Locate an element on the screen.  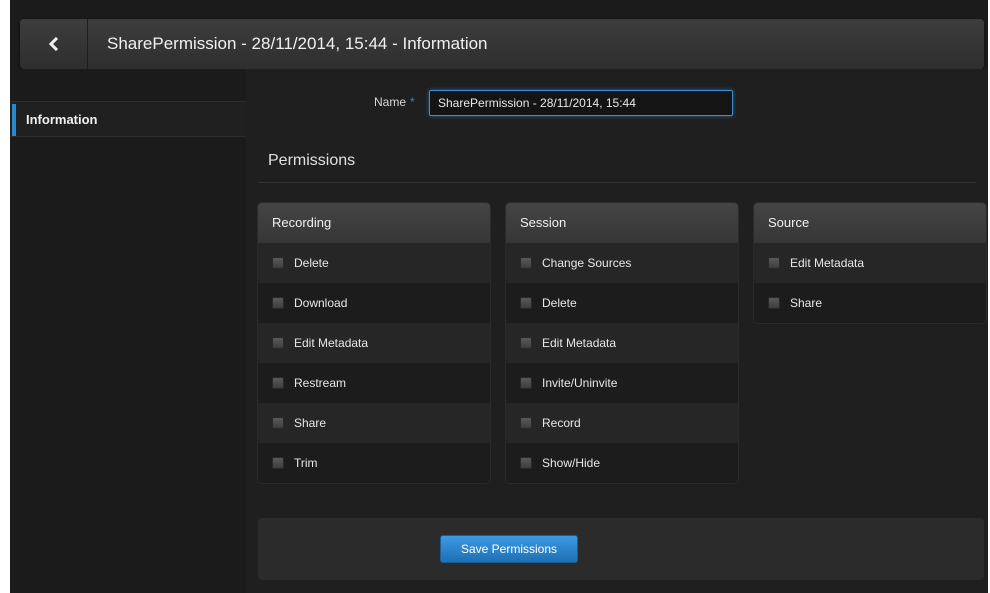
perm-recording-edit-metadata: Edit Metadata is located at coordinates (374, 343).